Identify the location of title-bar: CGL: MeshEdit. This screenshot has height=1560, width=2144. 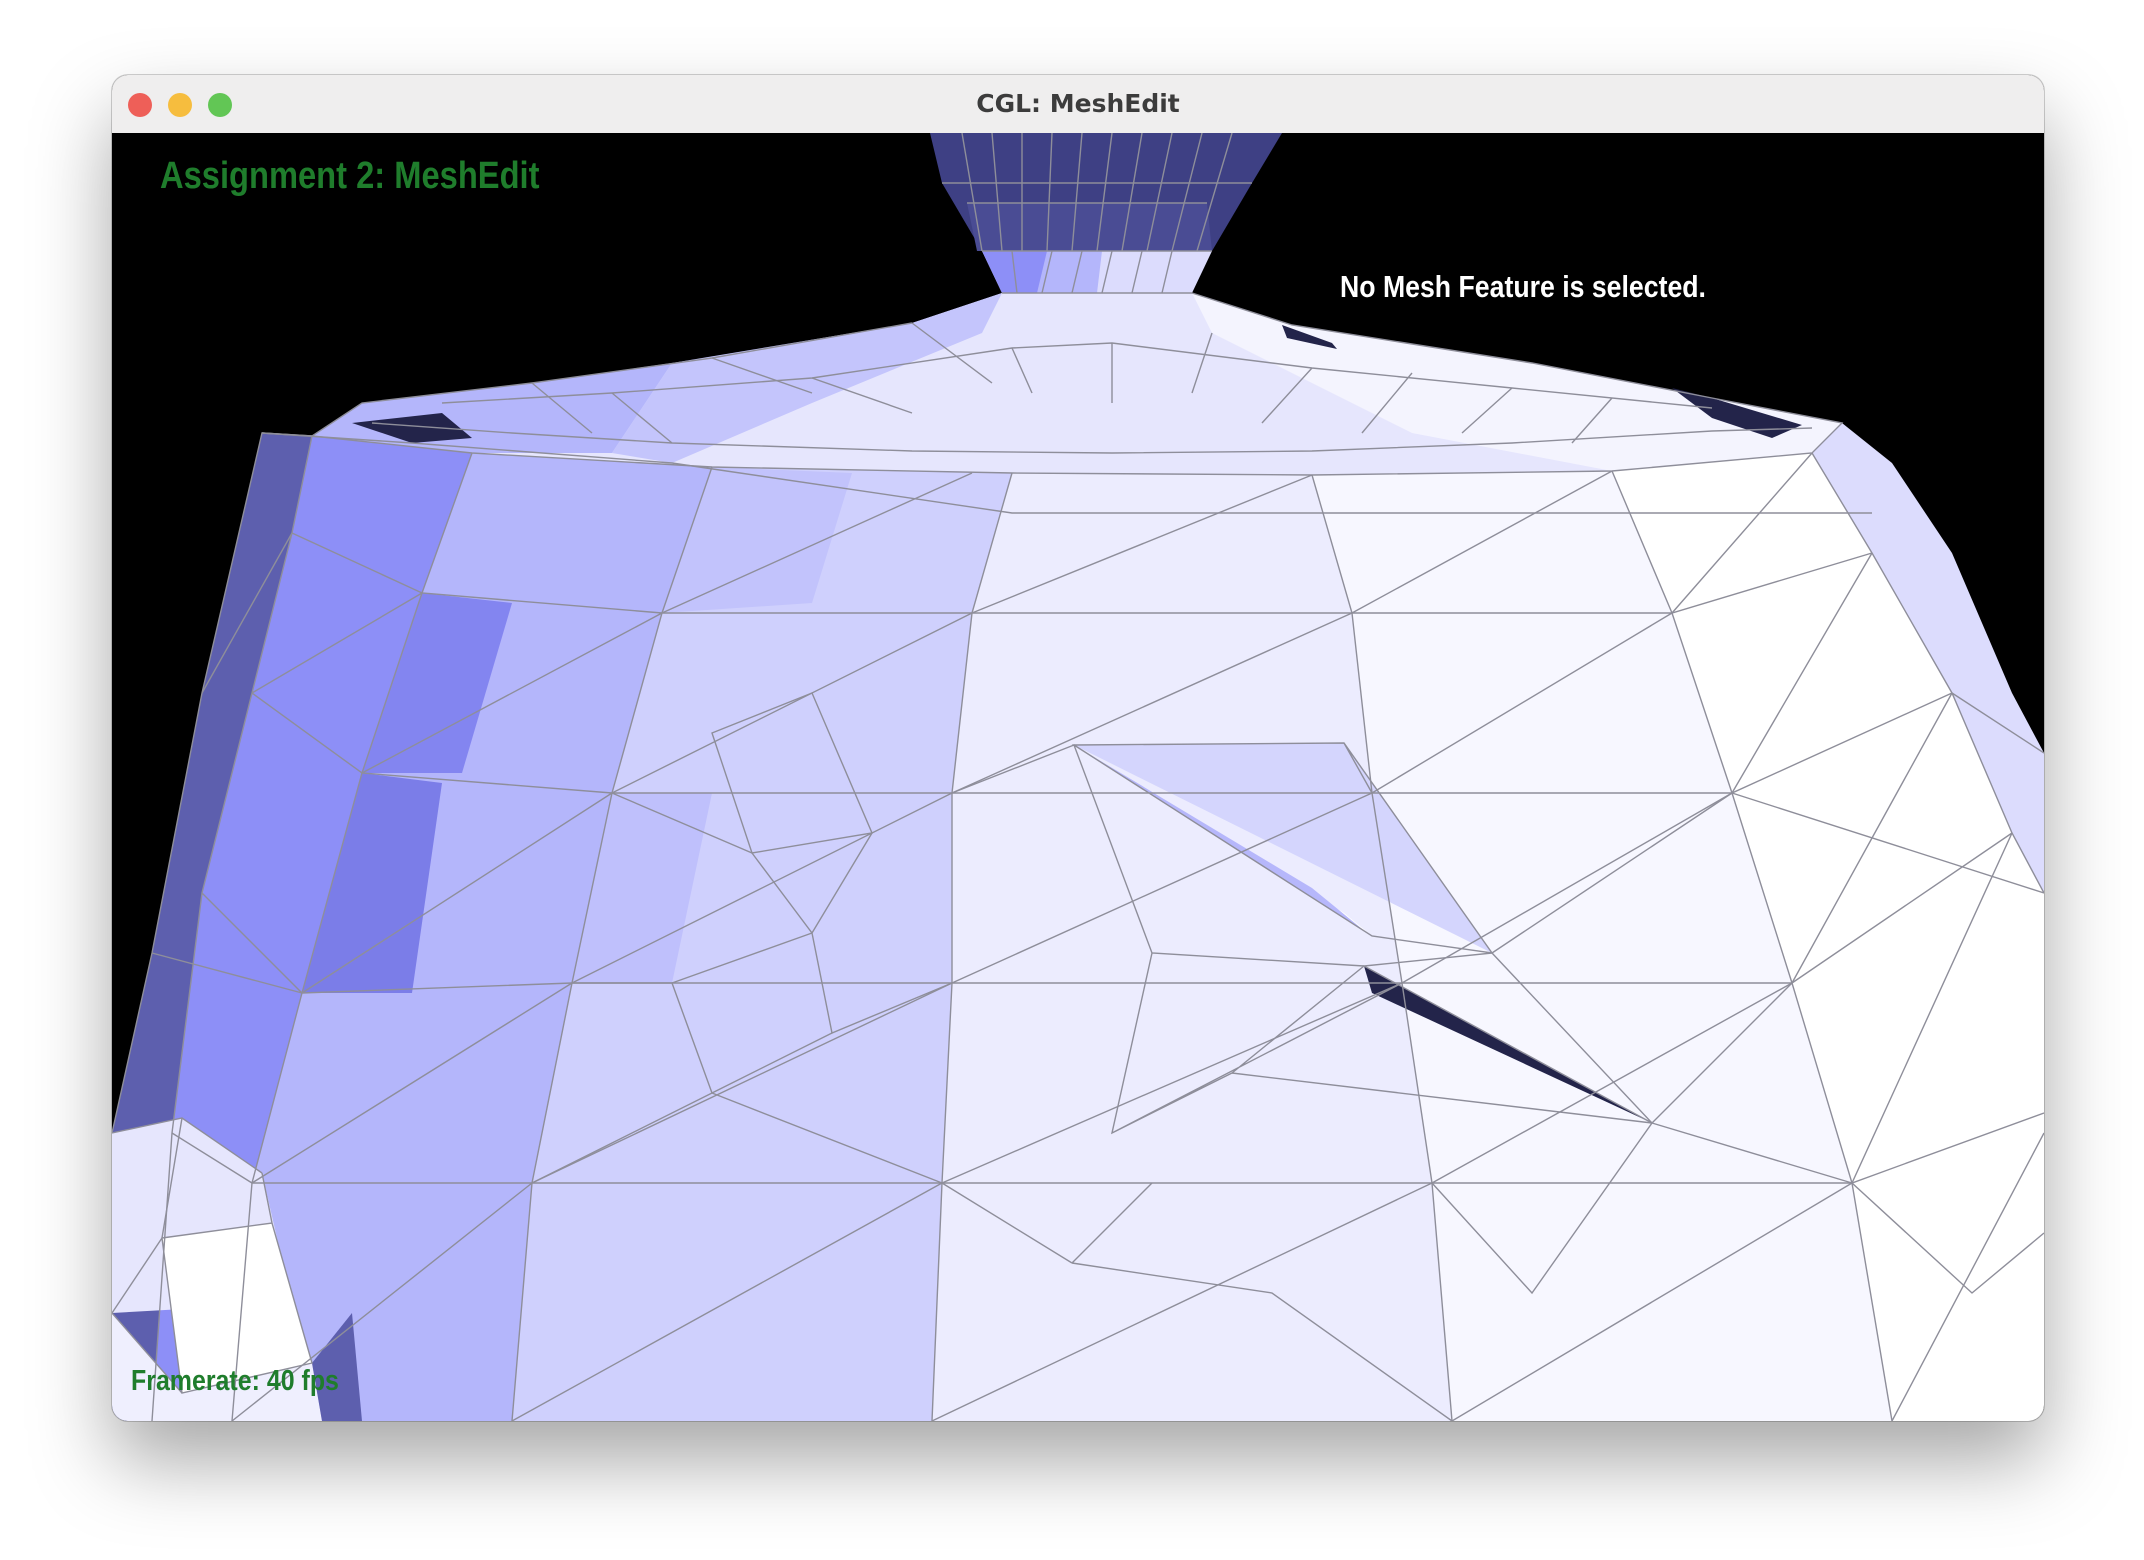
(1078, 104).